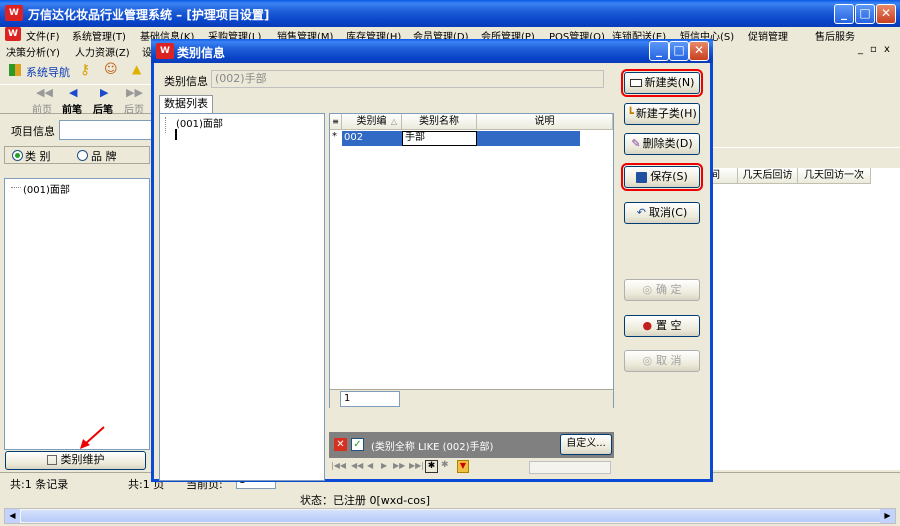 The height and width of the screenshot is (526, 900). What do you see at coordinates (51, 460) in the screenshot?
I see `maintain-icon` at bounding box center [51, 460].